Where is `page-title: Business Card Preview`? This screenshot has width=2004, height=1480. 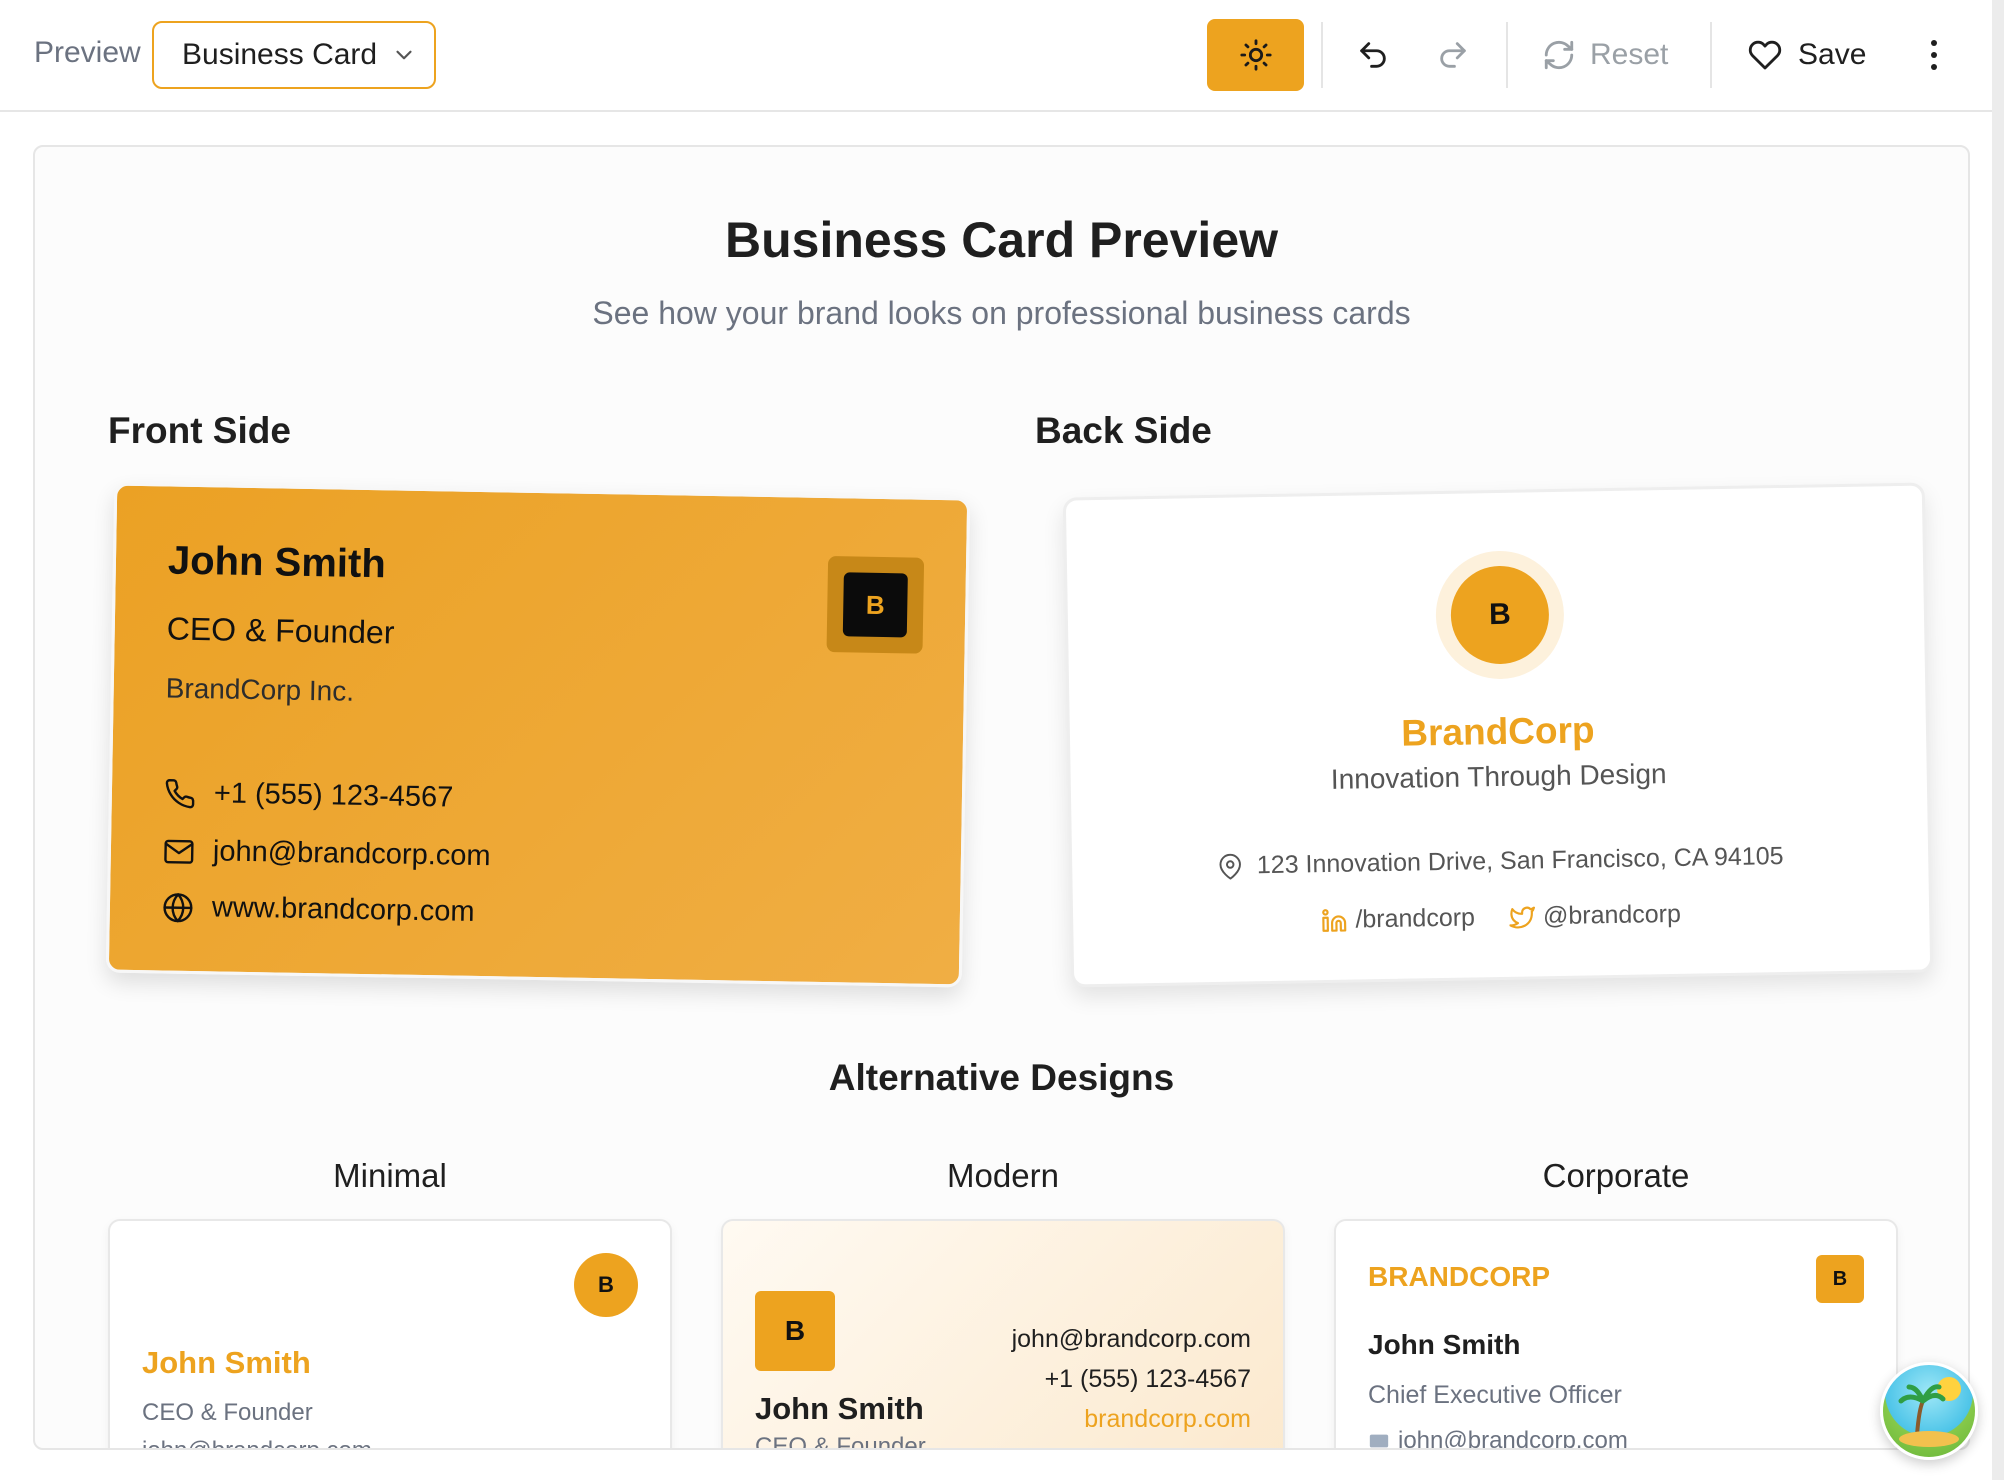 page-title: Business Card Preview is located at coordinates (1001, 240).